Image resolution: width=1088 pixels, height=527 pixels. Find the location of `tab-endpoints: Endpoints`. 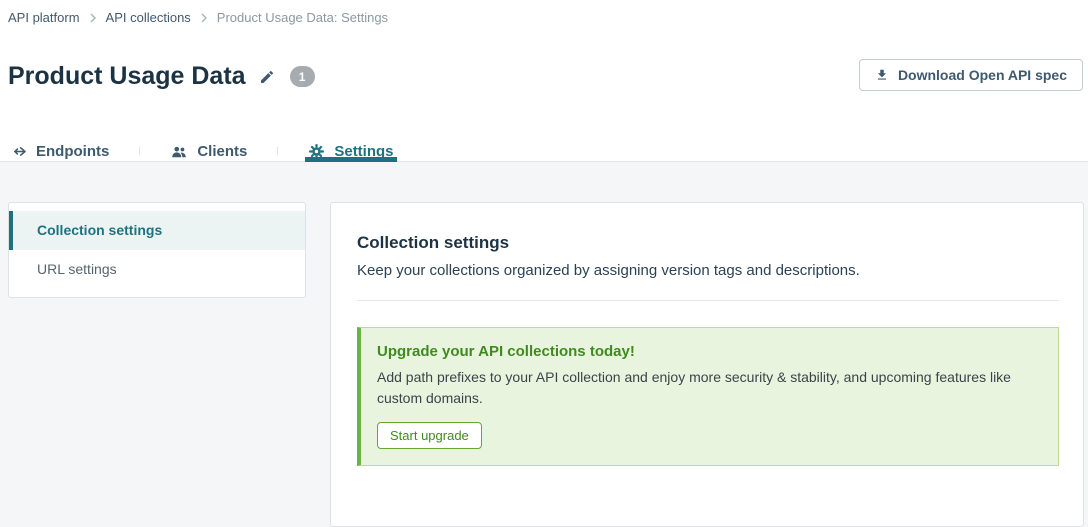

tab-endpoints: Endpoints is located at coordinates (69, 152).